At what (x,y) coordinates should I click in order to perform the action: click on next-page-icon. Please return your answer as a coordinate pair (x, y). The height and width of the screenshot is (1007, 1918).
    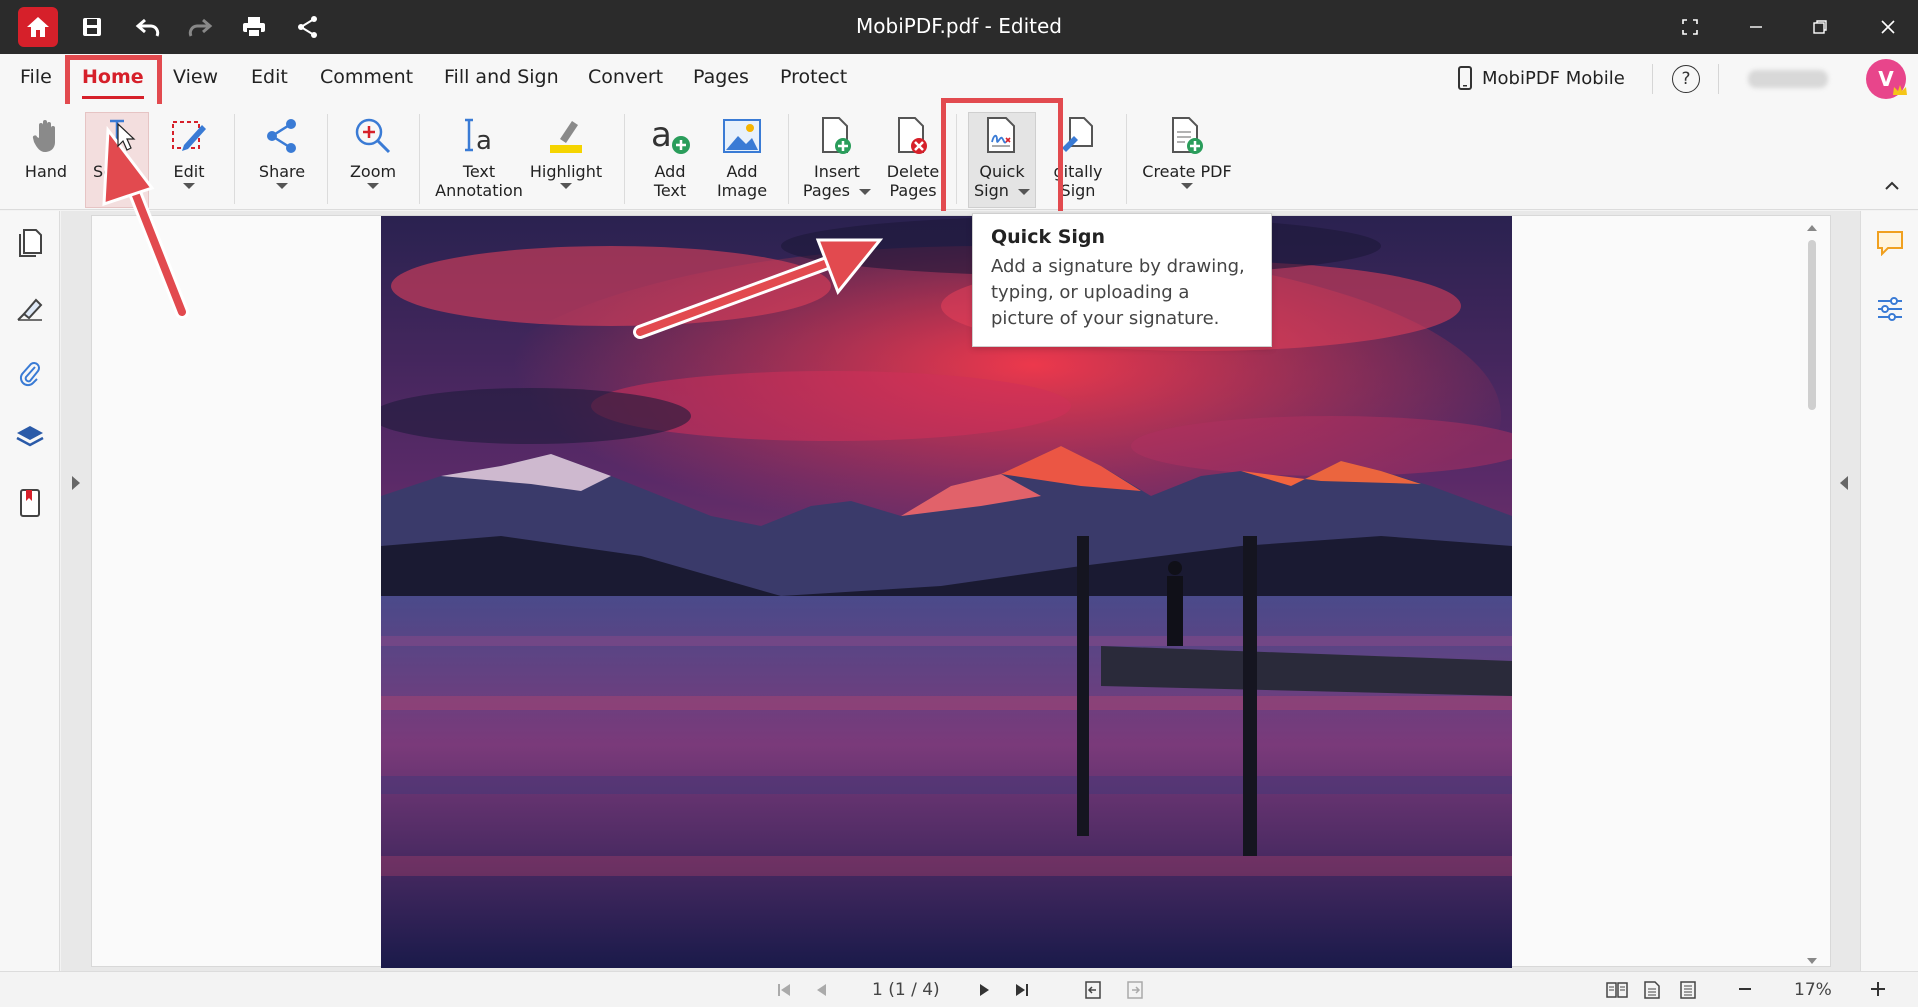
    Looking at the image, I should click on (984, 990).